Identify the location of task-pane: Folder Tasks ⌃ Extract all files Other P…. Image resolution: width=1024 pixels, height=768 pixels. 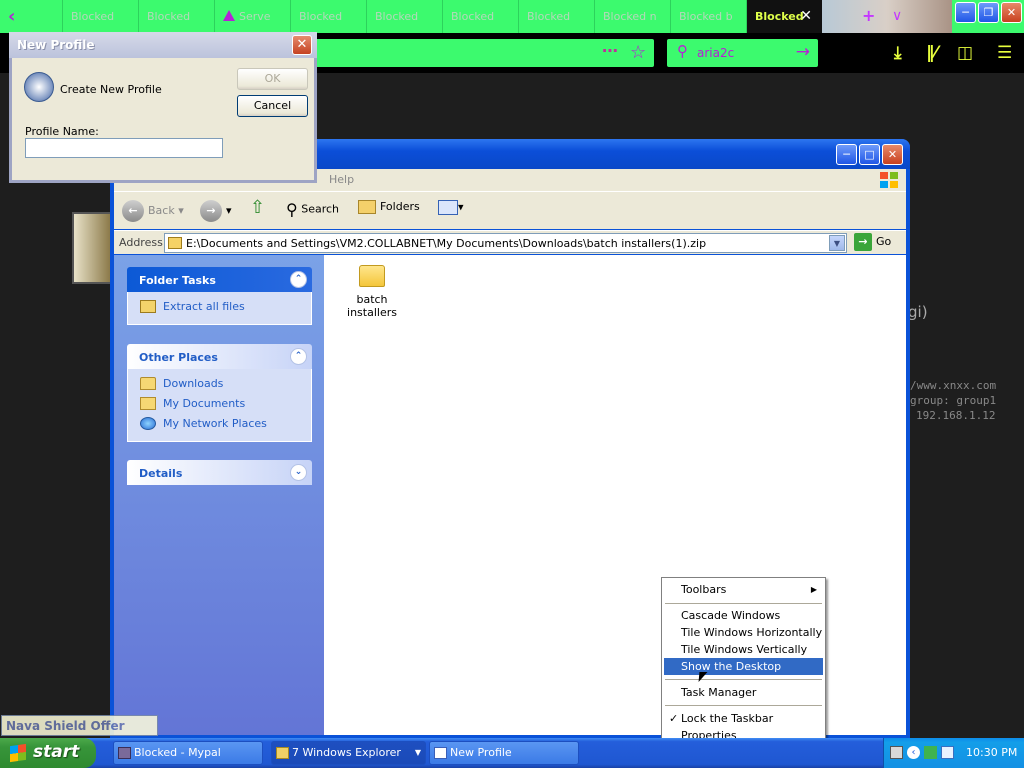
(219, 495).